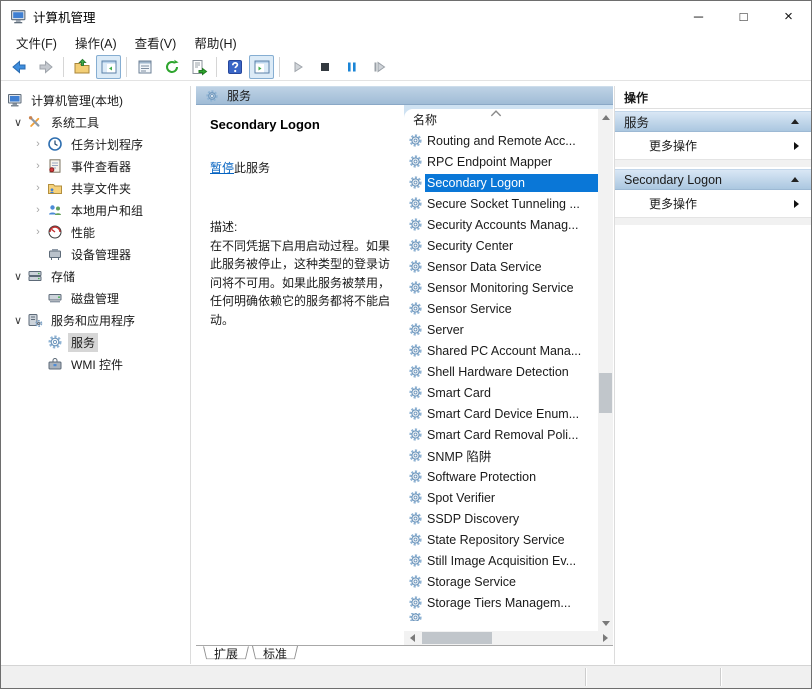  Describe the element at coordinates (404, 654) in the screenshot. I see `view-tabs: 扩展 标准` at that location.